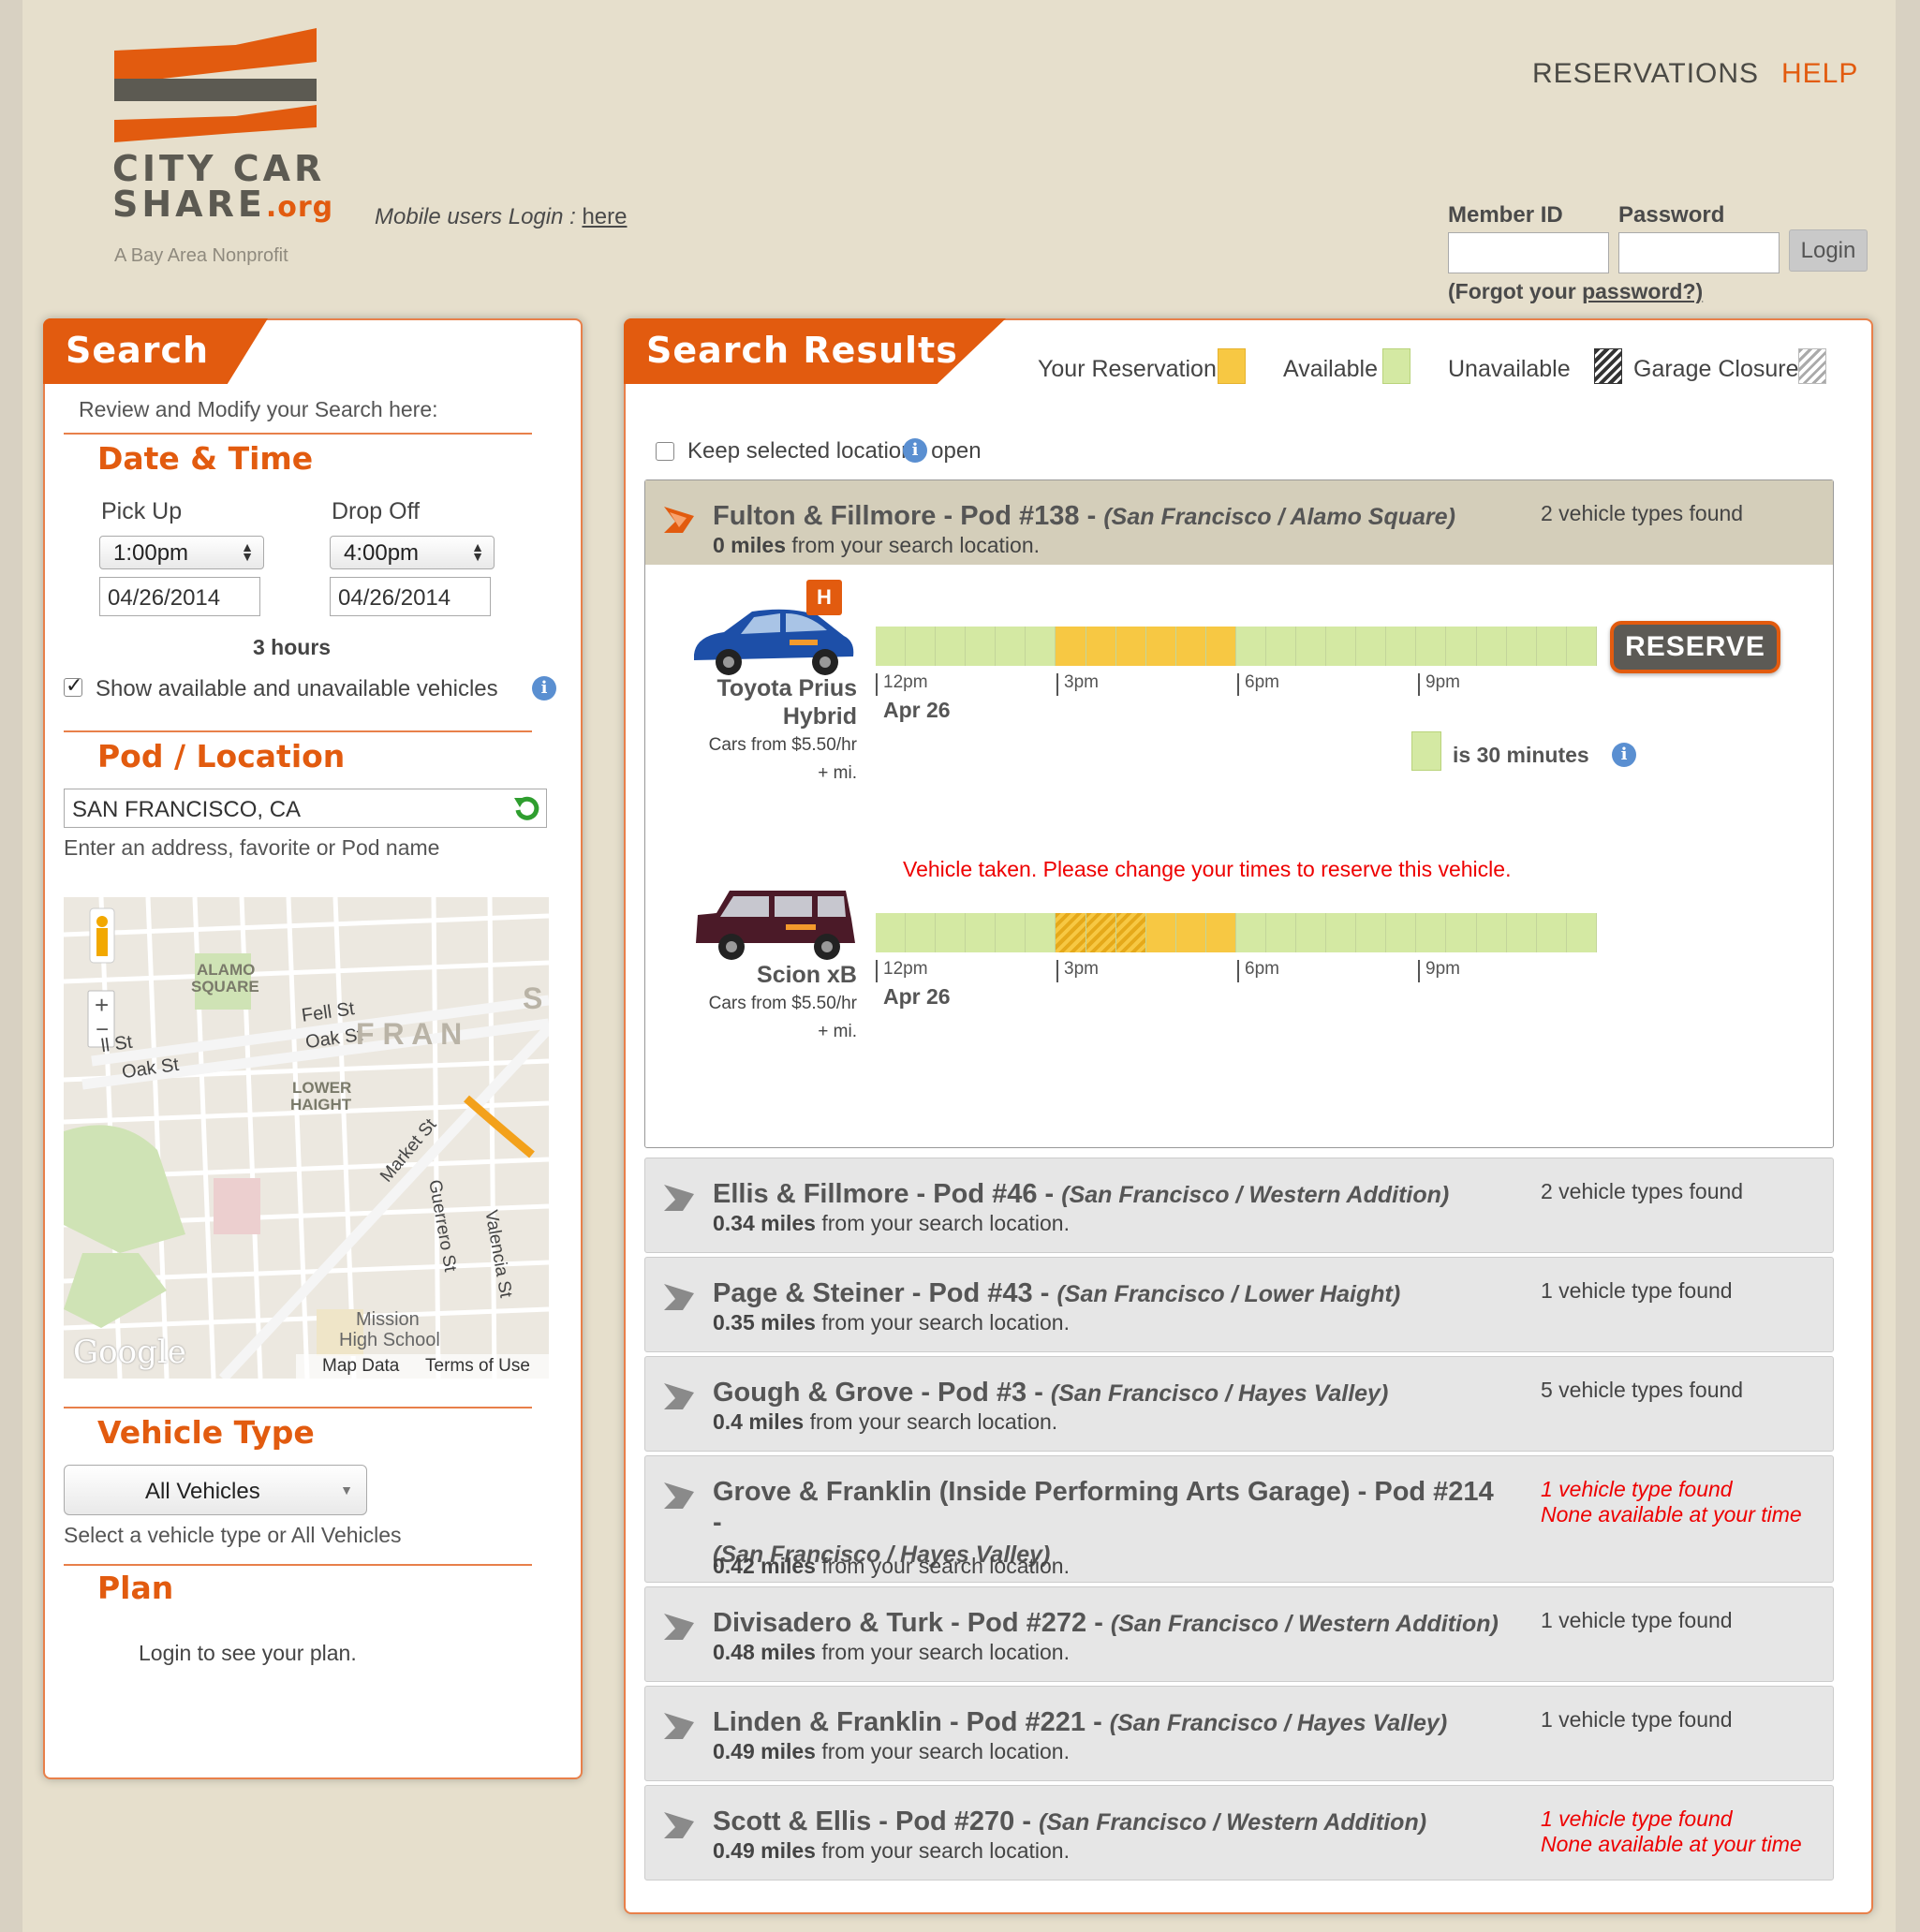 This screenshot has height=1932, width=1920. What do you see at coordinates (321, 1104) in the screenshot?
I see `map-label-haight: HAIGHT` at bounding box center [321, 1104].